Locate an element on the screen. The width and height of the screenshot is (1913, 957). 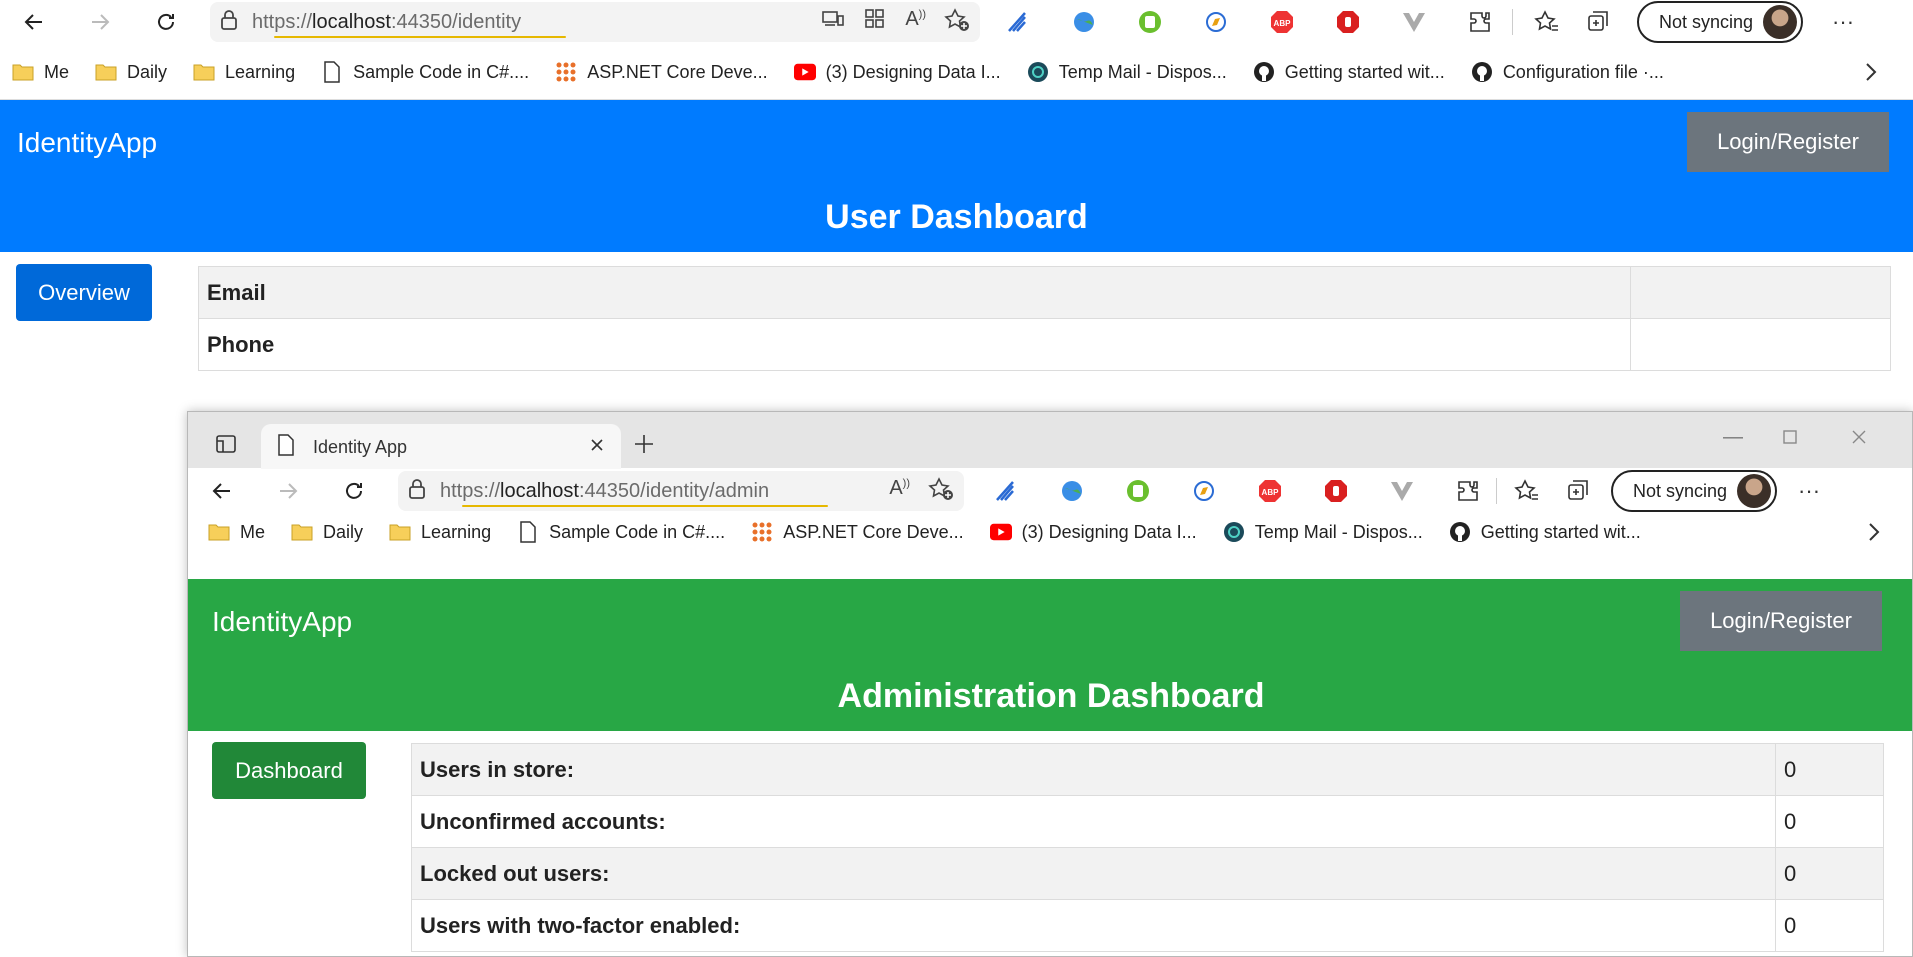
new-tab-icon is located at coordinates (644, 444).